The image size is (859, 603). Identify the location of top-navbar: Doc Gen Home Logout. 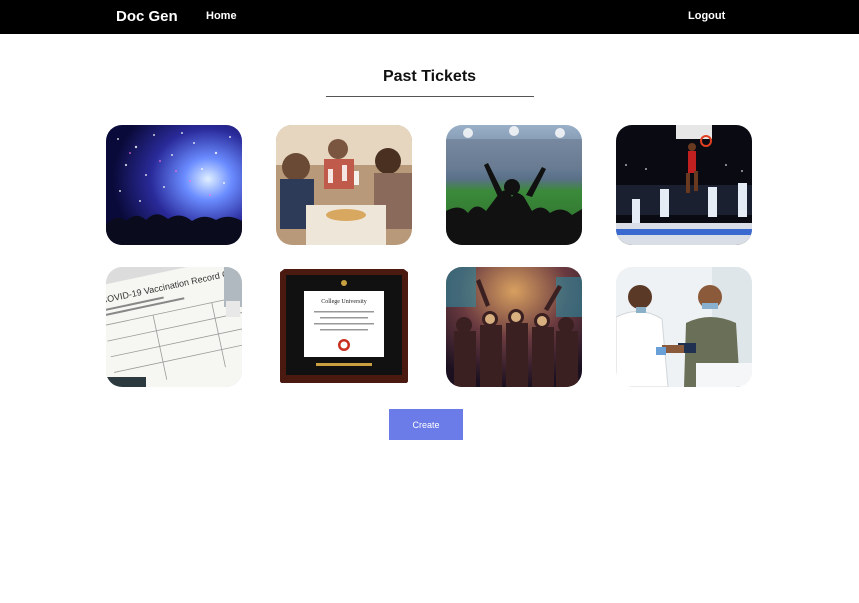
(429, 17).